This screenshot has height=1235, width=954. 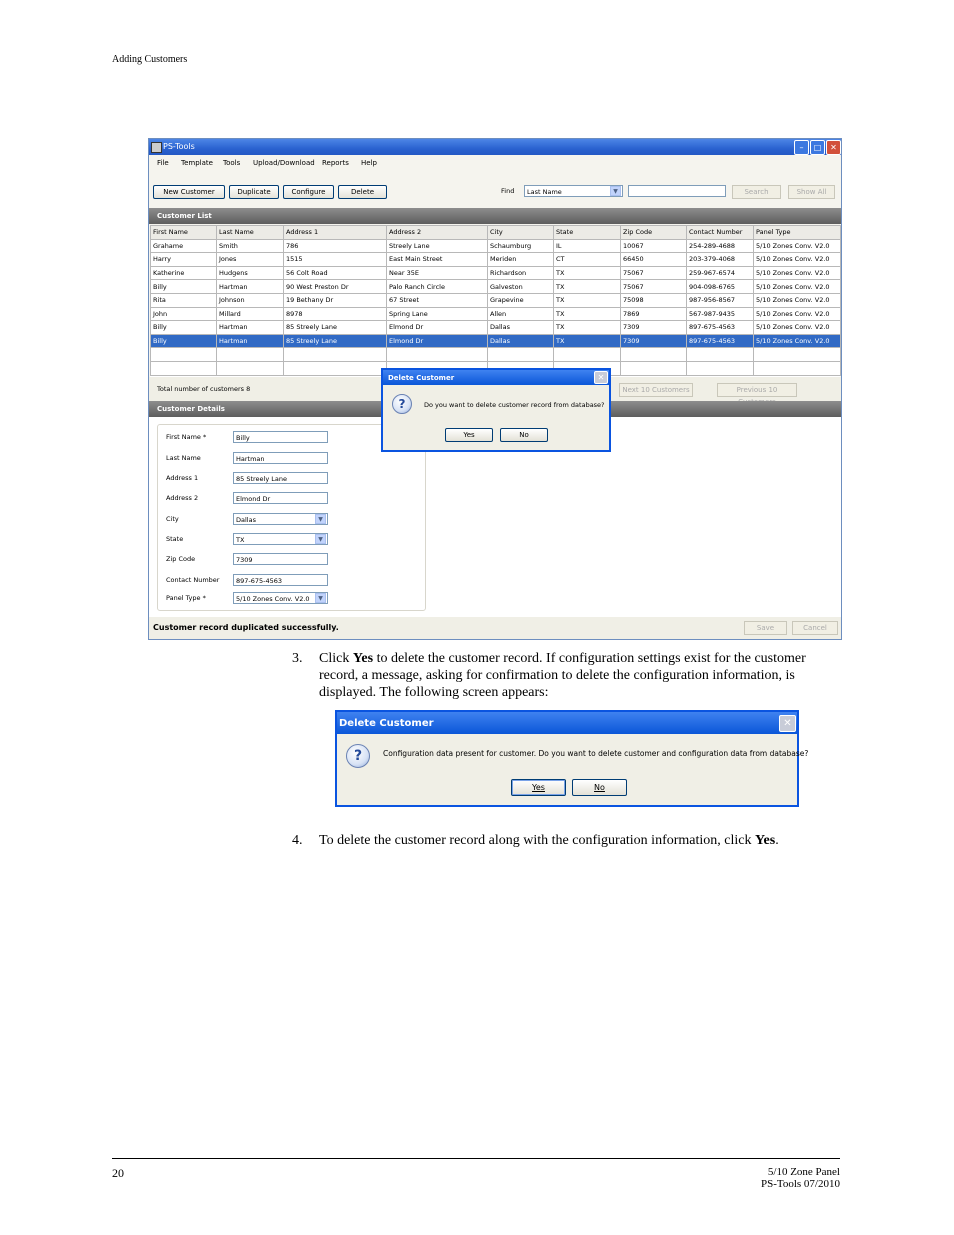 I want to click on column-header: Address 2, so click(x=437, y=232).